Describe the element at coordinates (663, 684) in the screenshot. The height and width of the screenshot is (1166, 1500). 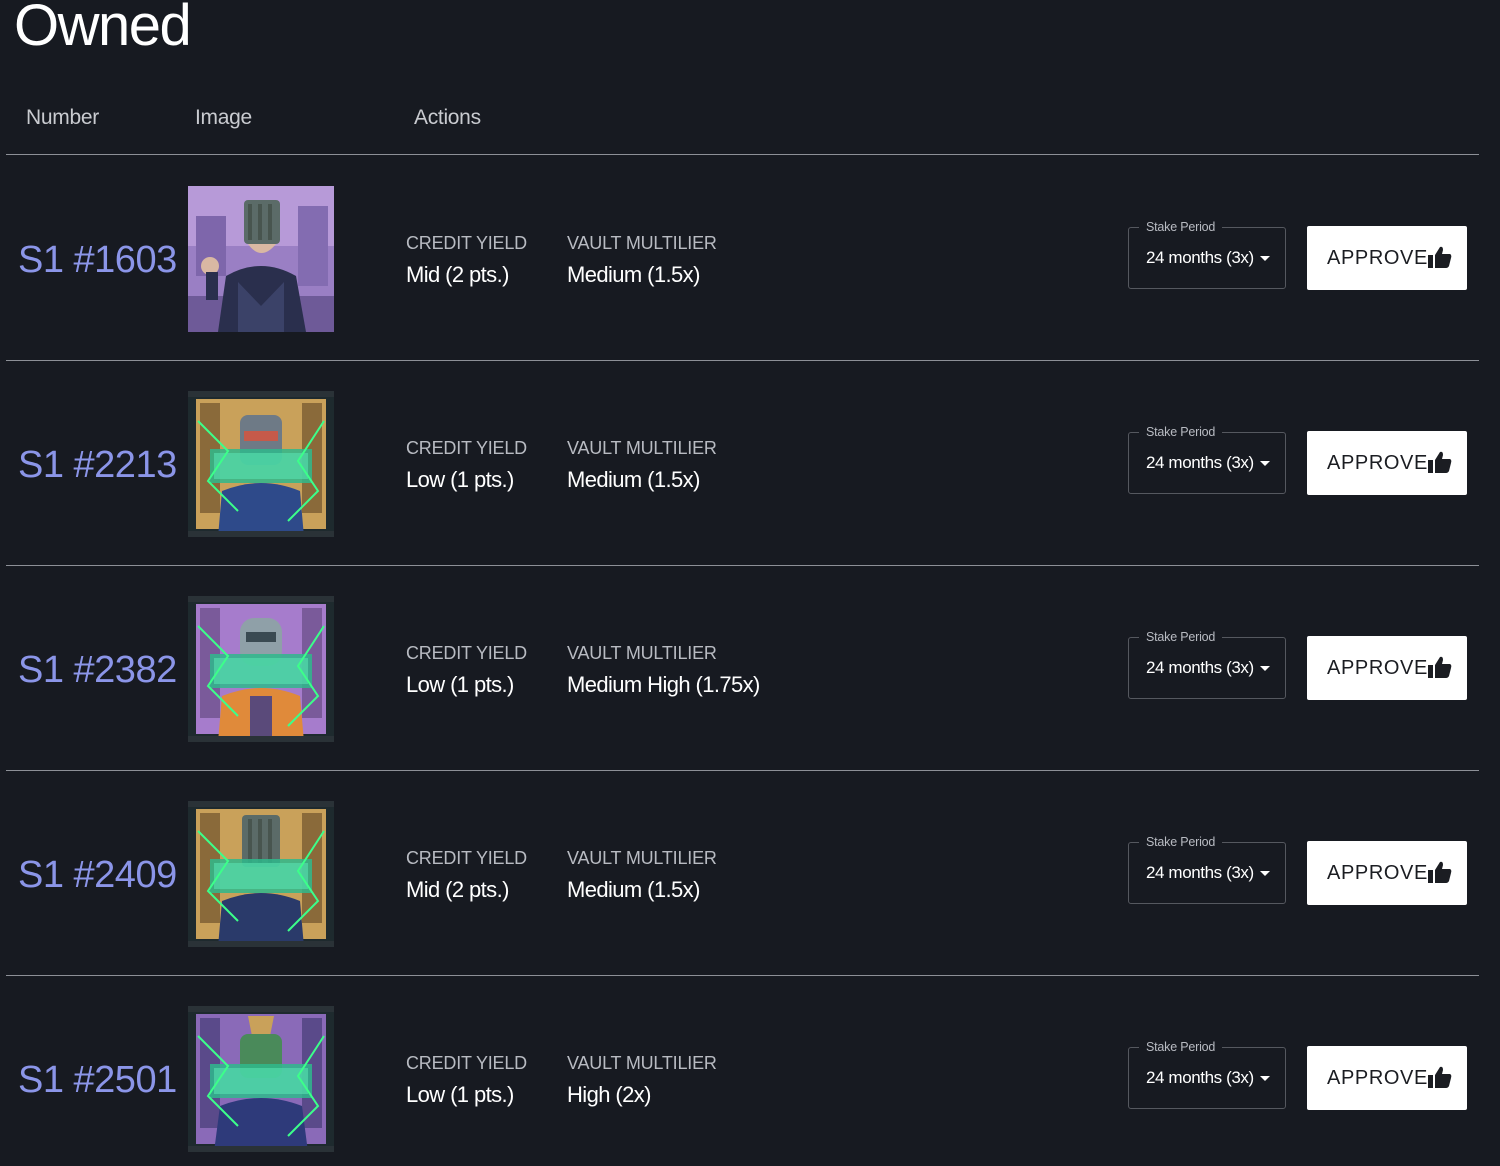
I see `vault-multiplier-value: Medium High (1.75x)` at that location.